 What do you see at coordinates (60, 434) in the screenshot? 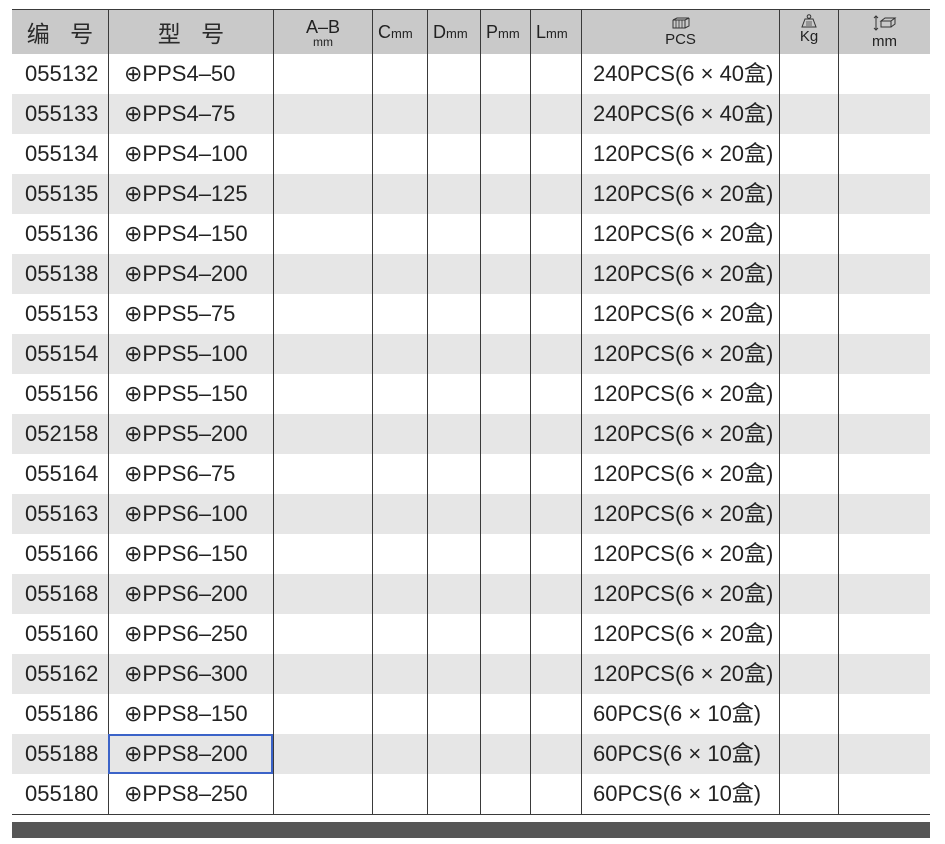
I see `cell-code: 052158` at bounding box center [60, 434].